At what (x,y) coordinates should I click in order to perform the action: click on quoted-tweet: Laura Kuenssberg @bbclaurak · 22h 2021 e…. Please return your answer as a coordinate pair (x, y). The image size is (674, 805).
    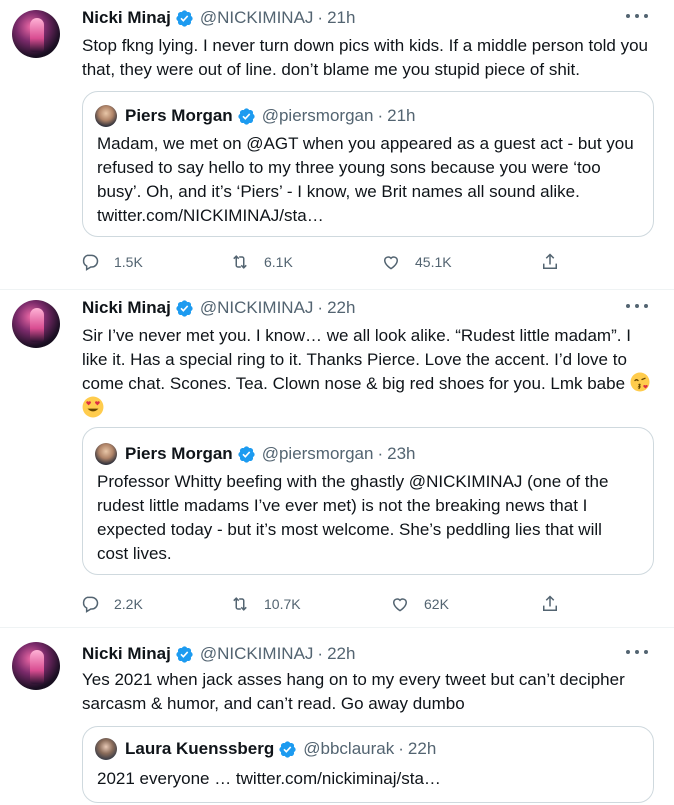
    Looking at the image, I should click on (368, 764).